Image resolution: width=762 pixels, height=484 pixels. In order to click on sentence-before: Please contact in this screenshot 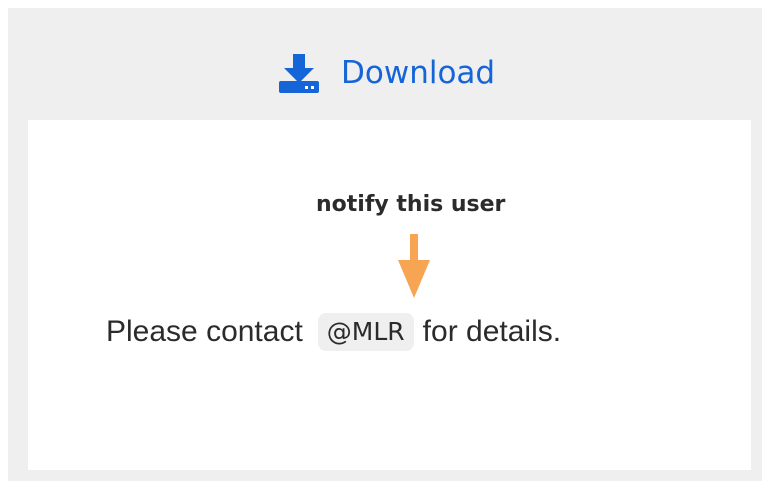, I will do `click(204, 331)`.